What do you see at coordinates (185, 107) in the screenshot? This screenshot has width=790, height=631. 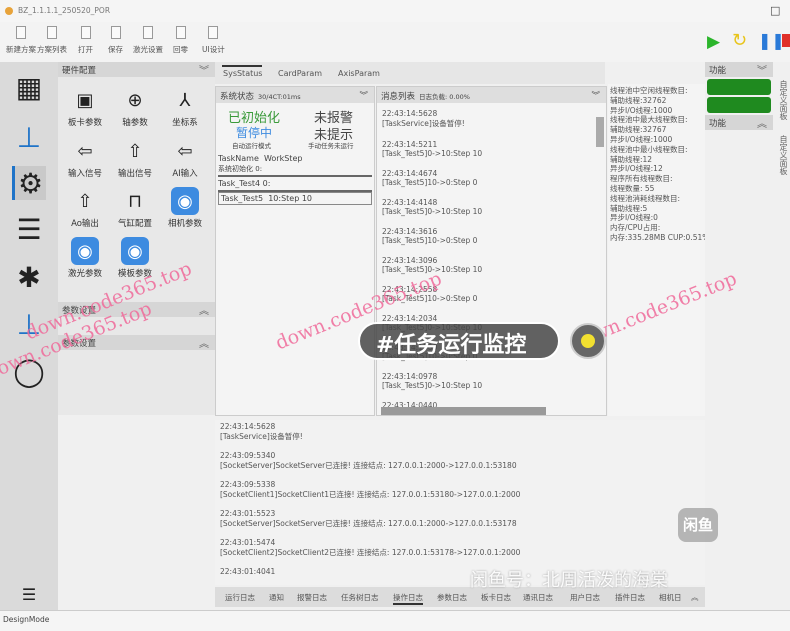 I see `coordinate-button: ⅄ 坐标系` at bounding box center [185, 107].